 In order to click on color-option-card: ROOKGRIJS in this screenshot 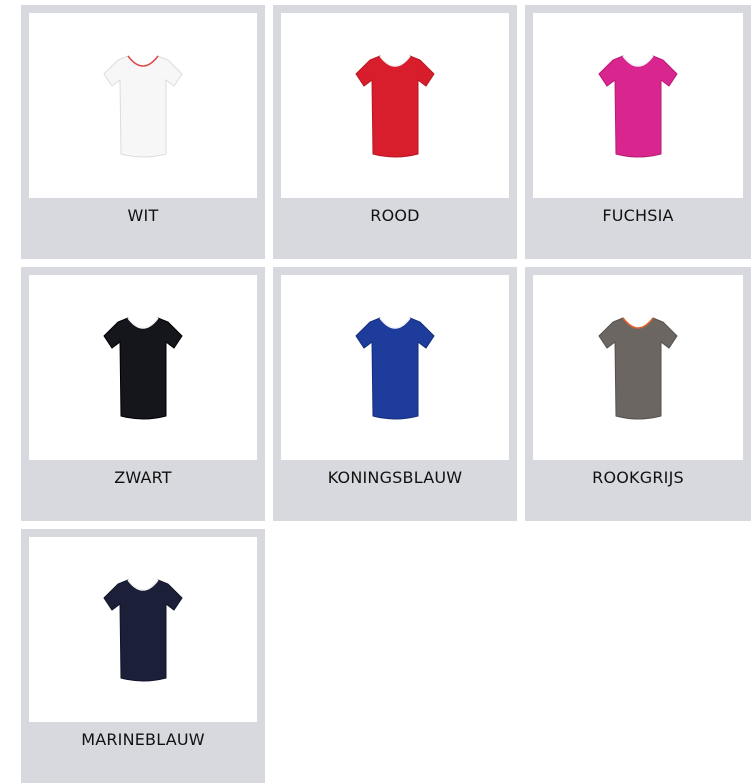, I will do `click(638, 394)`.